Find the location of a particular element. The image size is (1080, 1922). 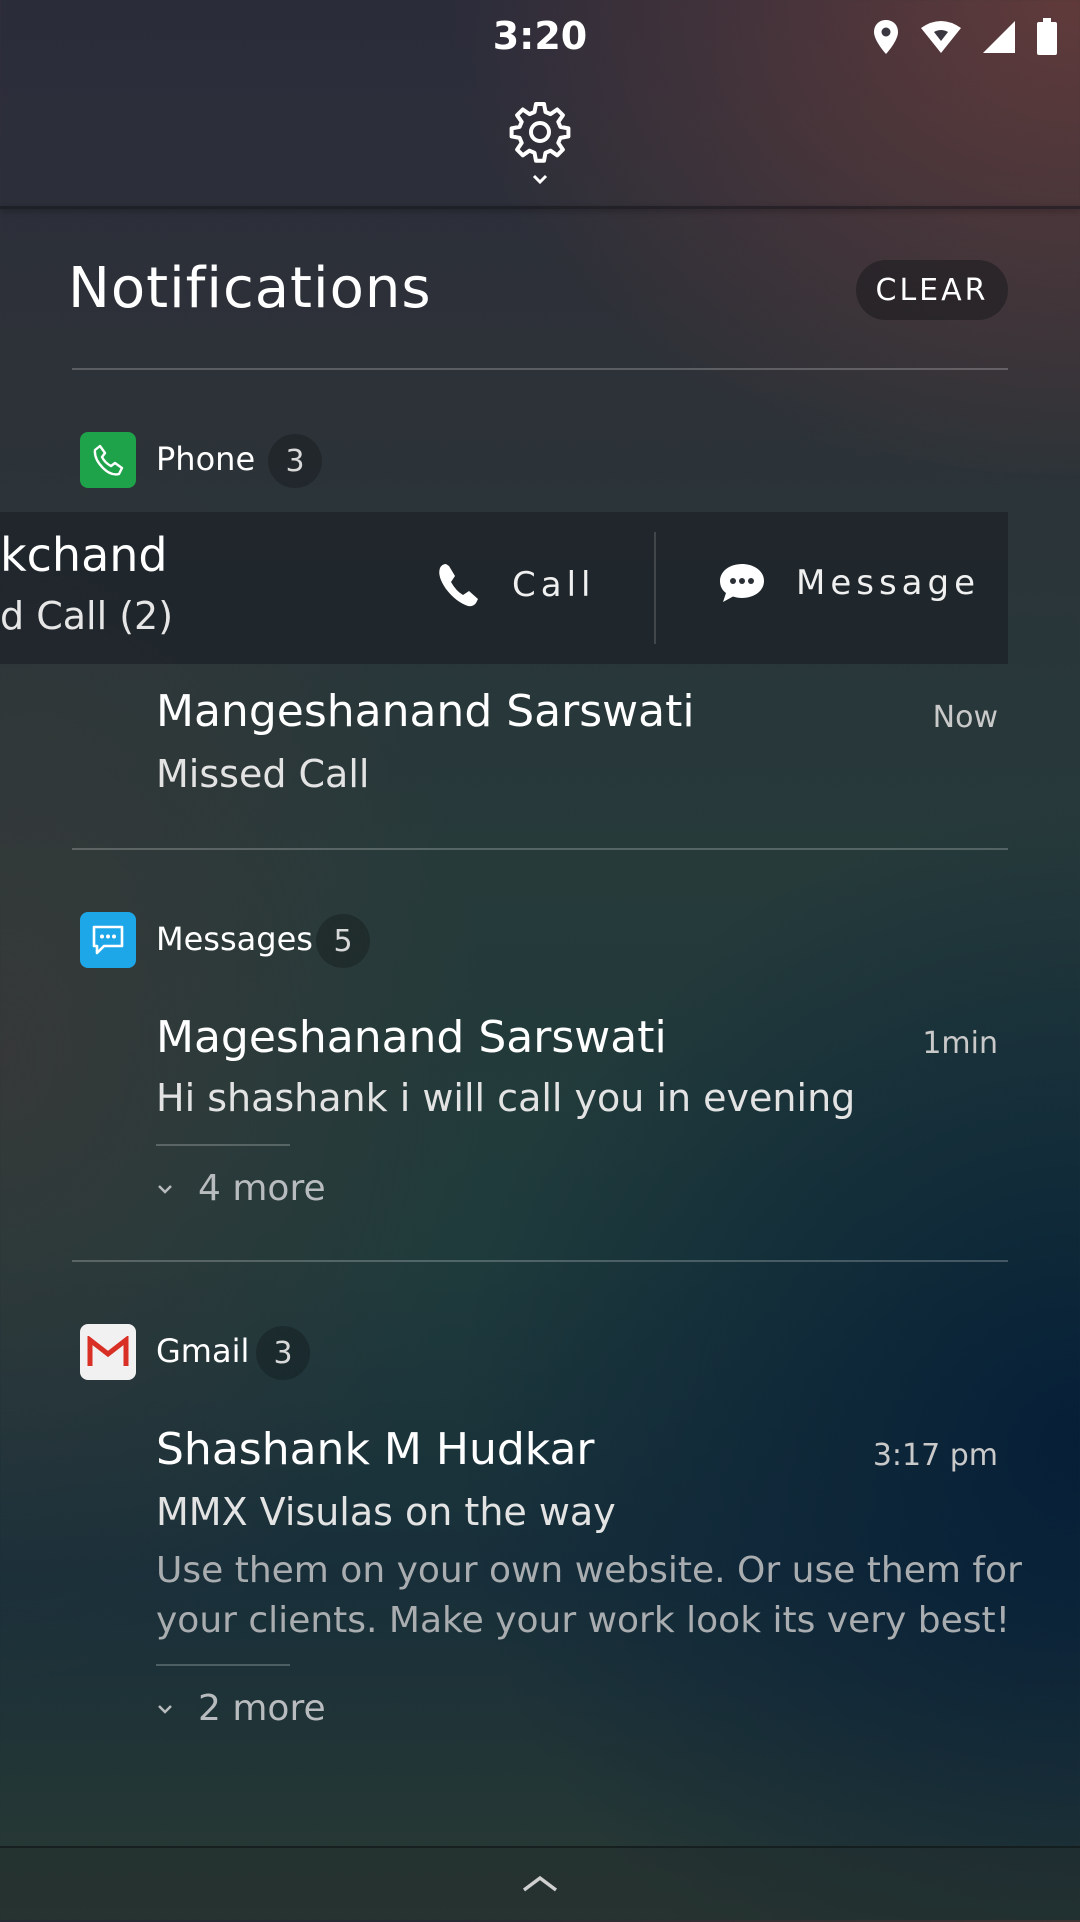

swiped-notification-subtitle: d Call (2) is located at coordinates (87, 616).